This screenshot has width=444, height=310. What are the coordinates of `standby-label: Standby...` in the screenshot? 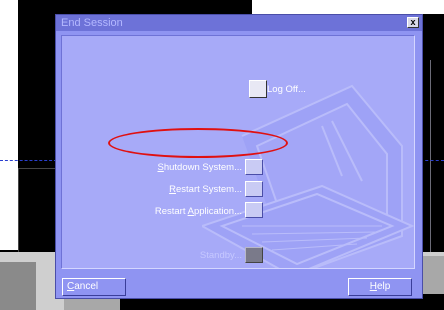 It's located at (220, 255).